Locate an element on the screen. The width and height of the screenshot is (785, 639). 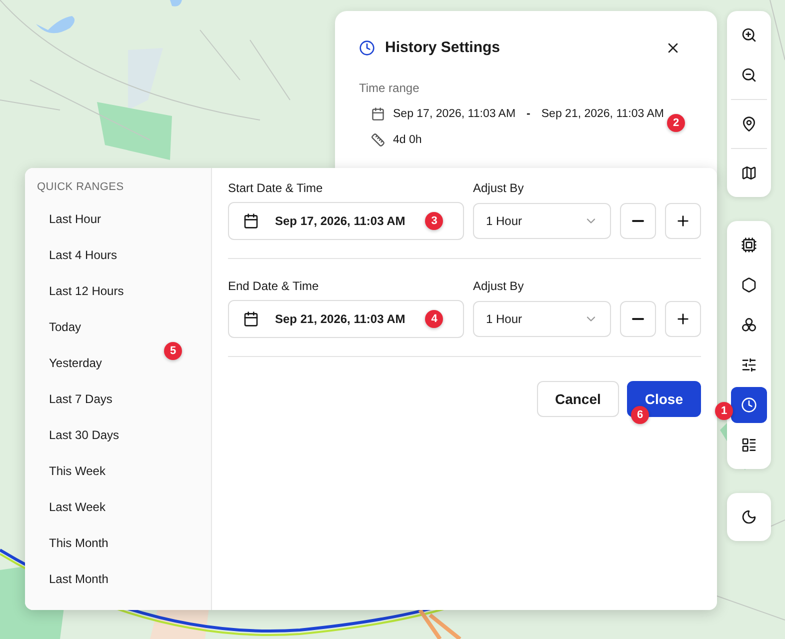
step-marker: 4 is located at coordinates (434, 319).